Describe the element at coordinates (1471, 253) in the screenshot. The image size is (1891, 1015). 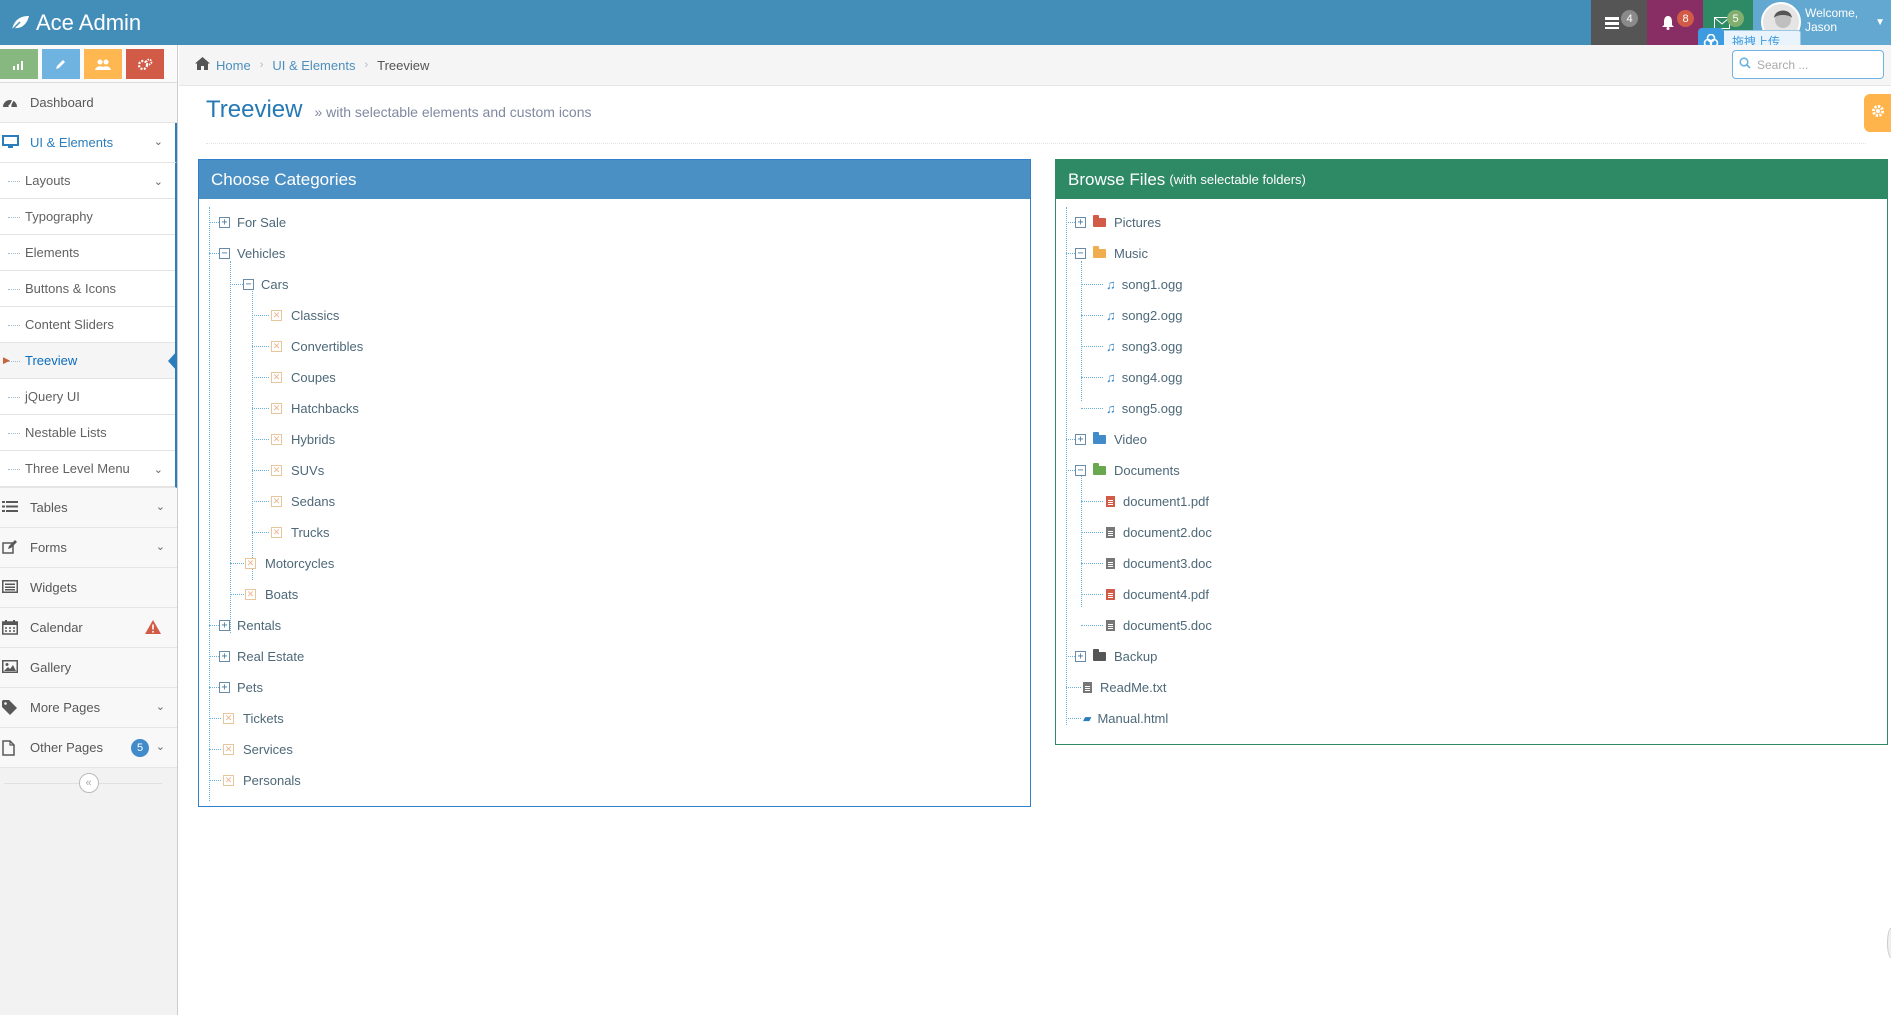
I see `tree-folder-music: − Music` at that location.